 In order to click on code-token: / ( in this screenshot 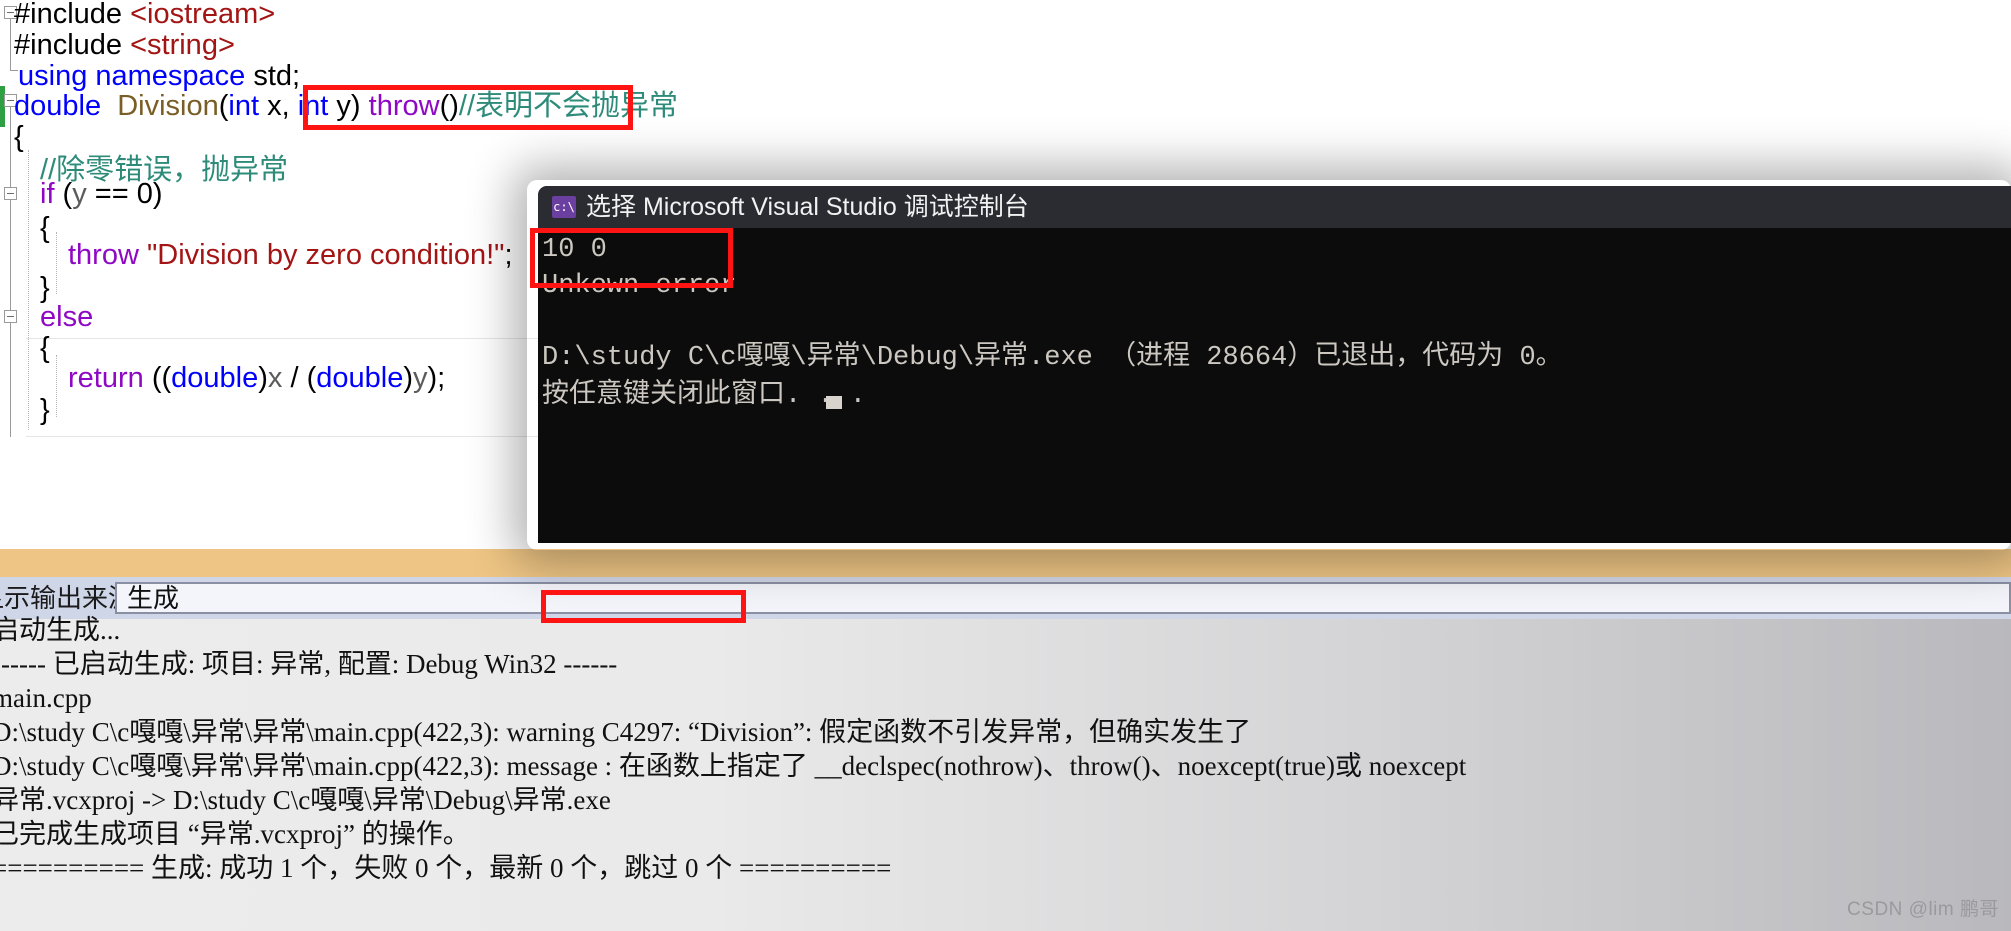, I will do `click(299, 378)`.